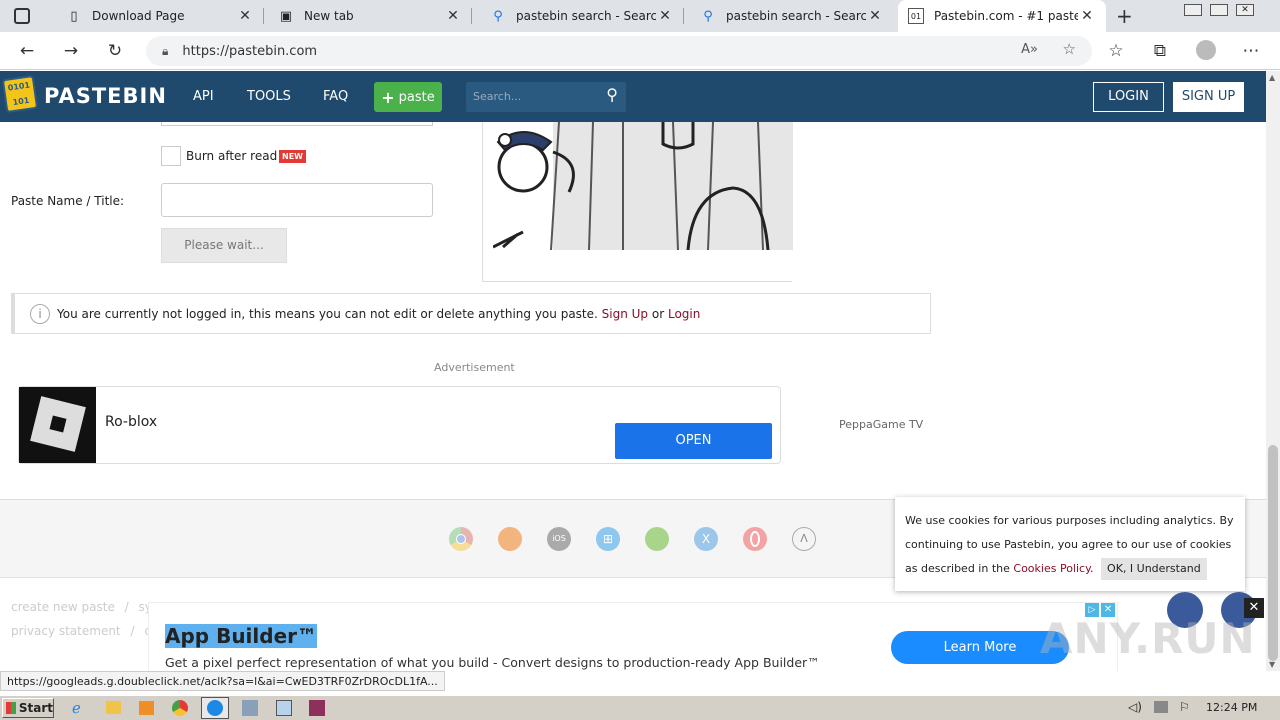 The width and height of the screenshot is (1280, 720). What do you see at coordinates (755, 539) in the screenshot?
I see `opera-icon` at bounding box center [755, 539].